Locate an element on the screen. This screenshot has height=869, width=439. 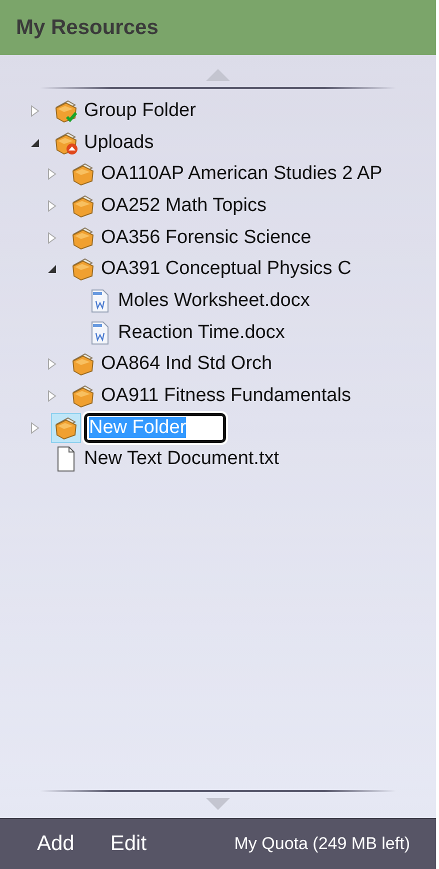
scroll-down-icon is located at coordinates (218, 804).